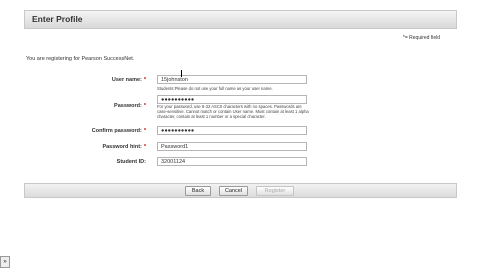 This screenshot has width=480, height=270. What do you see at coordinates (124, 147) in the screenshot?
I see `password-hint-label: Password hint: *` at bounding box center [124, 147].